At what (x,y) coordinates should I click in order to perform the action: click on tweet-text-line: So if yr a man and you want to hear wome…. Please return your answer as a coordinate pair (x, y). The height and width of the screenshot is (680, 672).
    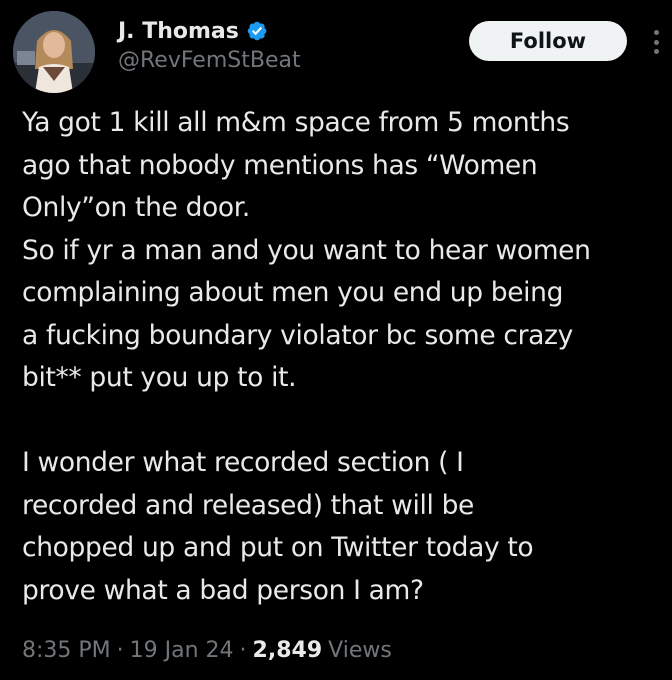
    Looking at the image, I should click on (306, 250).